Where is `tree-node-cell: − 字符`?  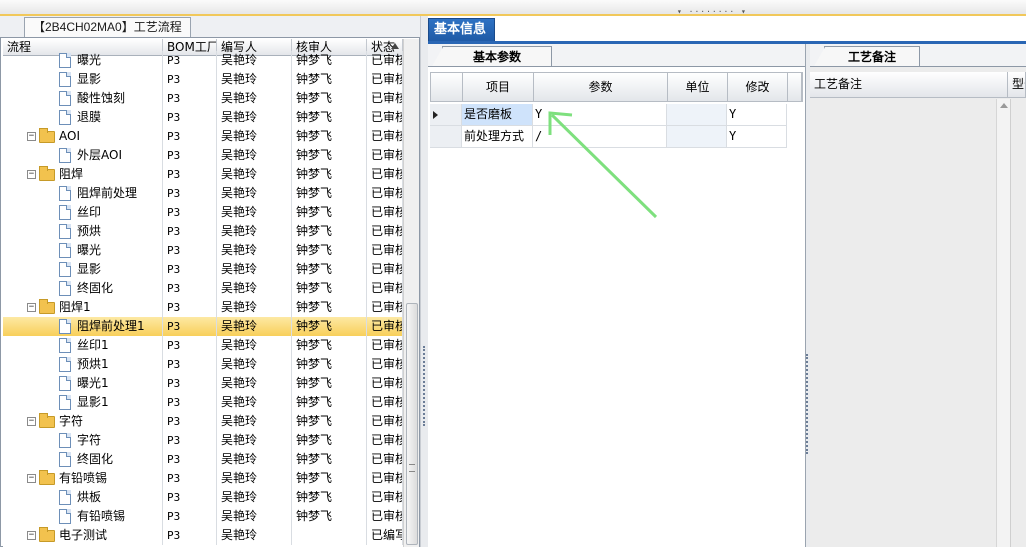 tree-node-cell: − 字符 is located at coordinates (83, 421).